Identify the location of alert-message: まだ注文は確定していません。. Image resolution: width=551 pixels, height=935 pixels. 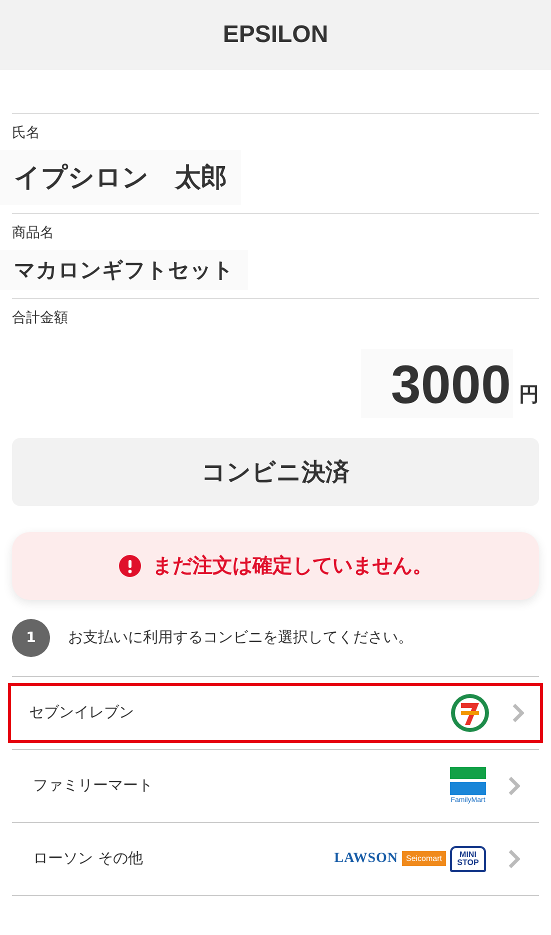
(292, 566).